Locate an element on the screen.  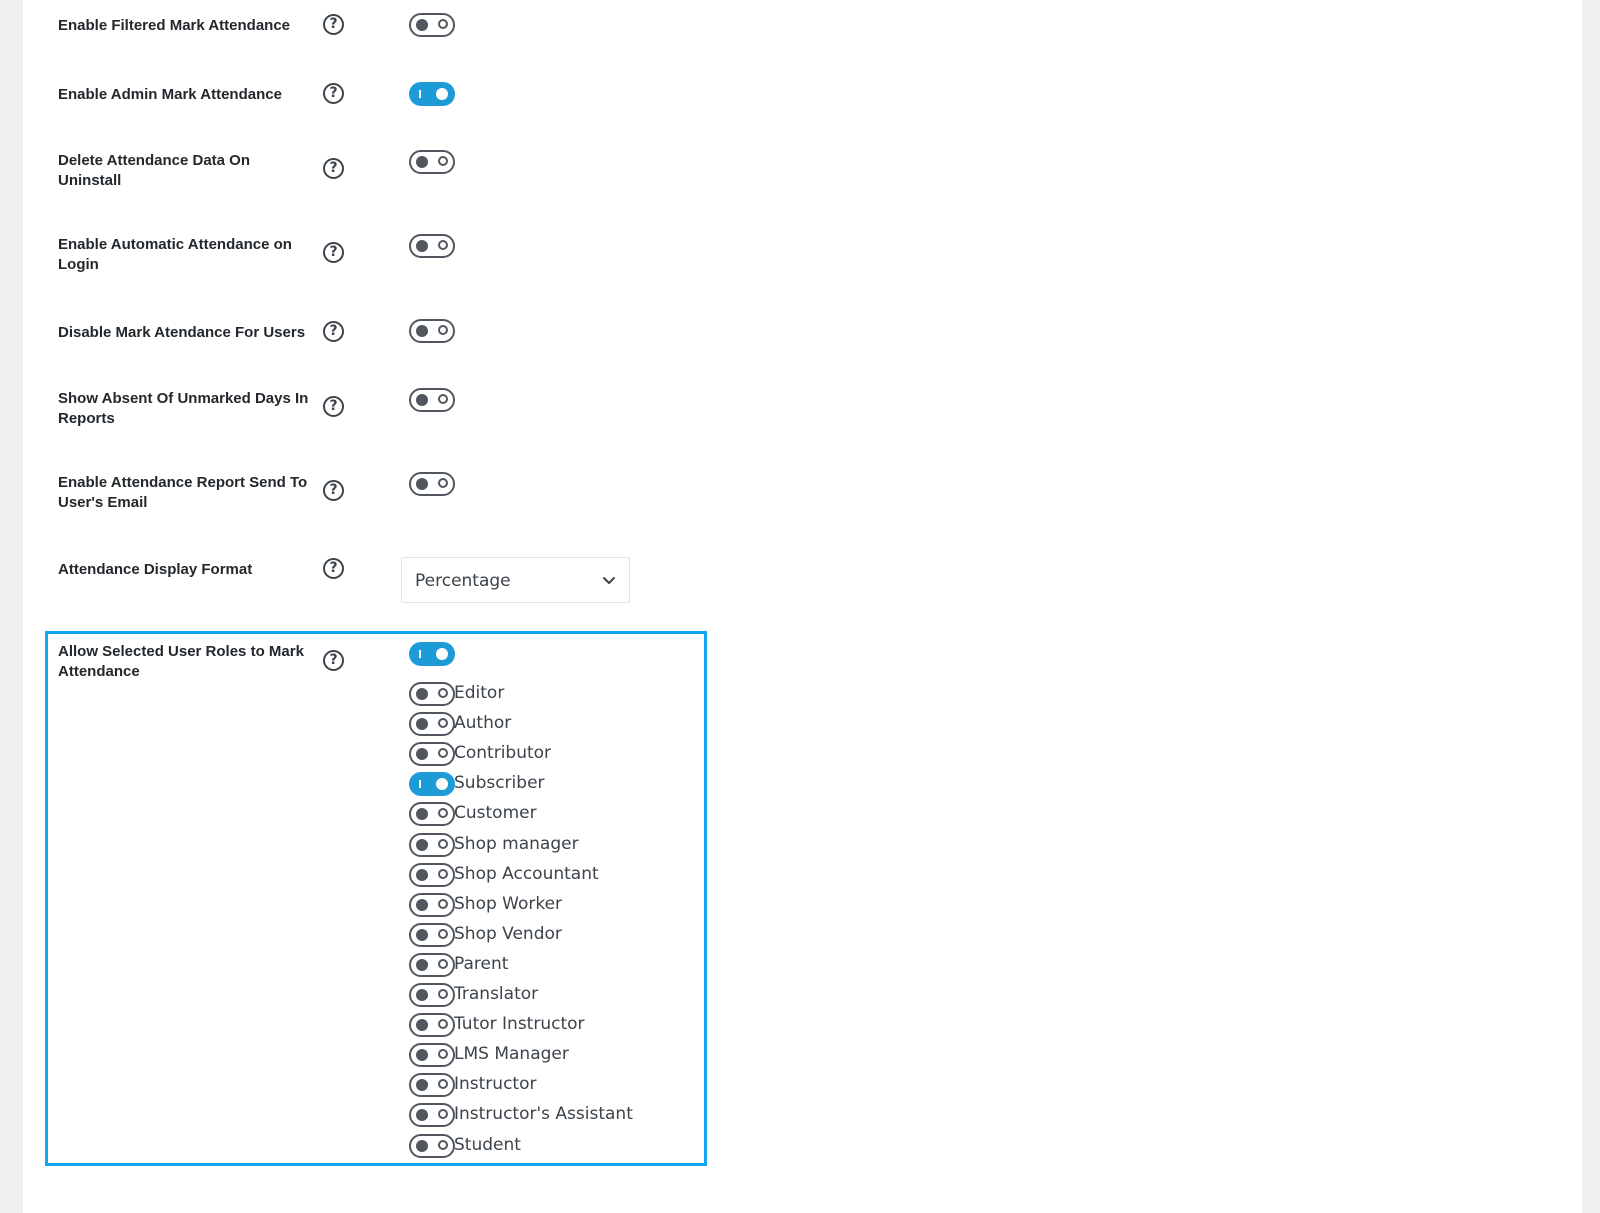
display-format-select: Percentage is located at coordinates (515, 580).